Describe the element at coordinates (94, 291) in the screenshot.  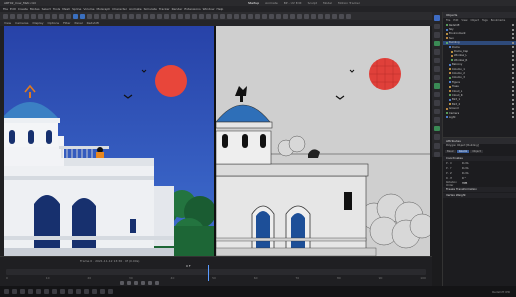
I see `chat-icon` at that location.